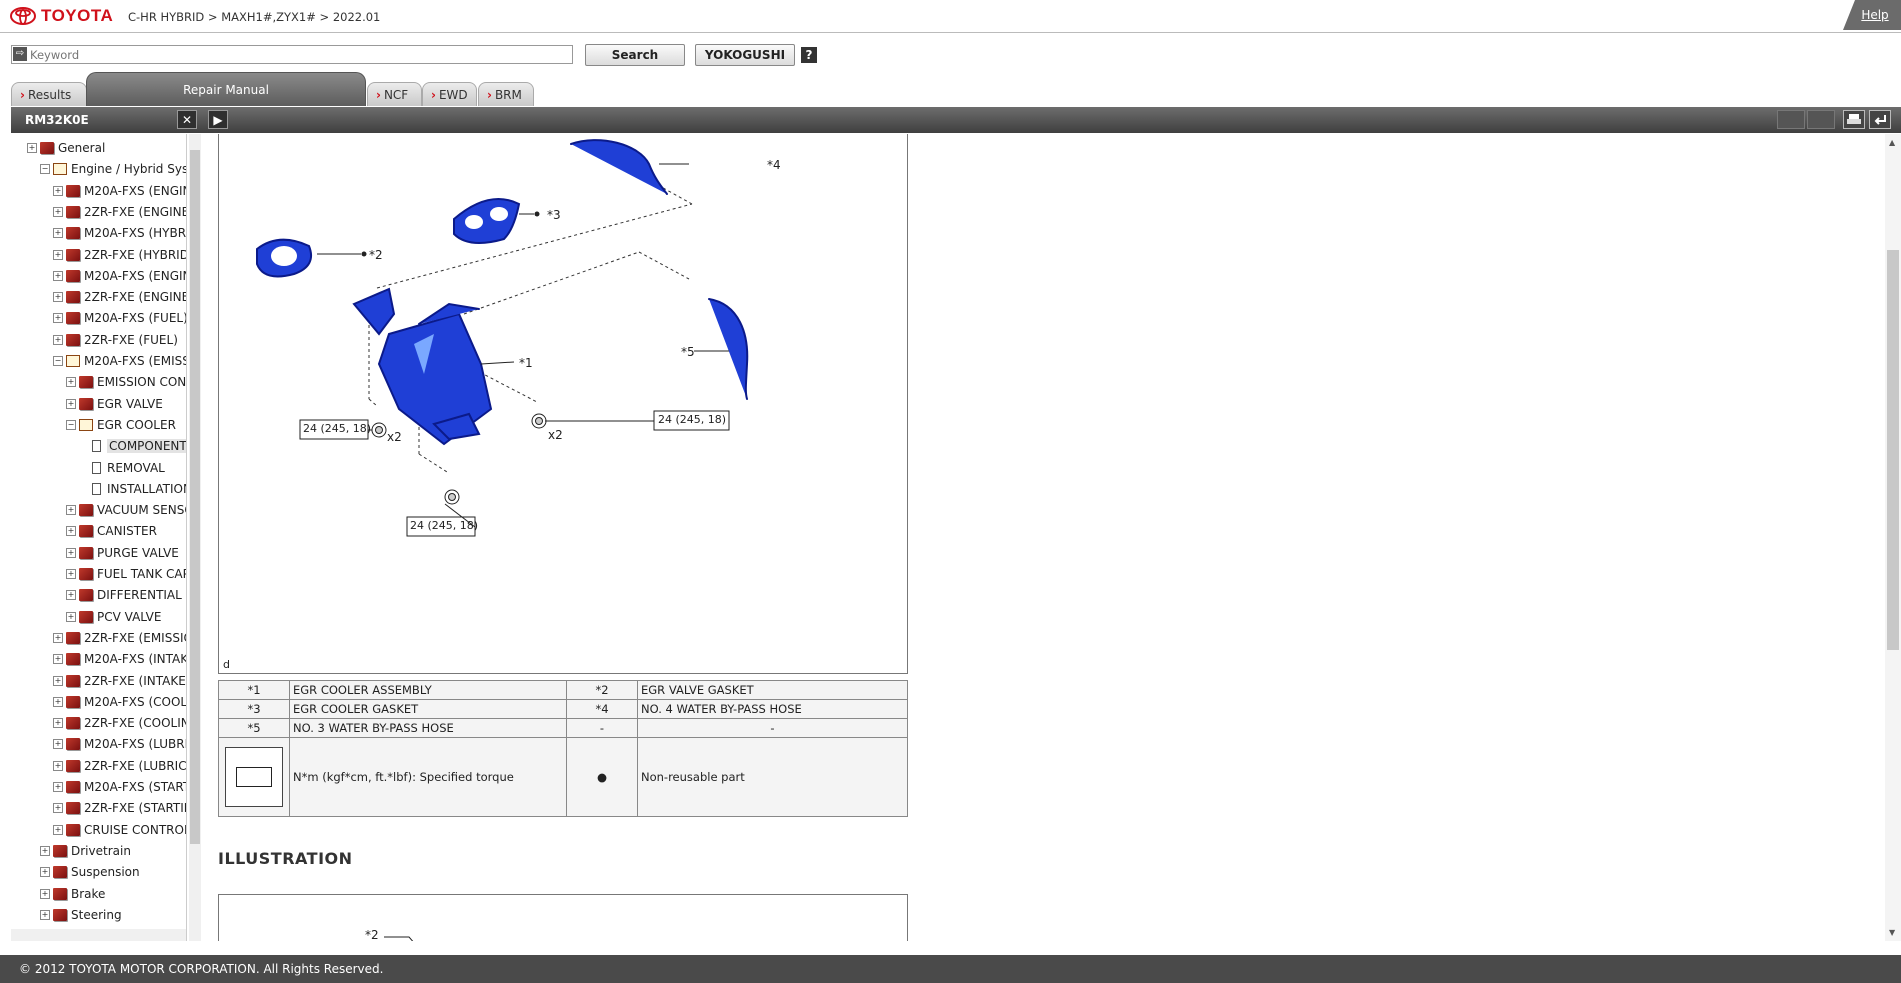 Image resolution: width=1901 pixels, height=983 pixels. What do you see at coordinates (119, 830) in the screenshot?
I see `tree-node: + CRUISE CONTROL` at bounding box center [119, 830].